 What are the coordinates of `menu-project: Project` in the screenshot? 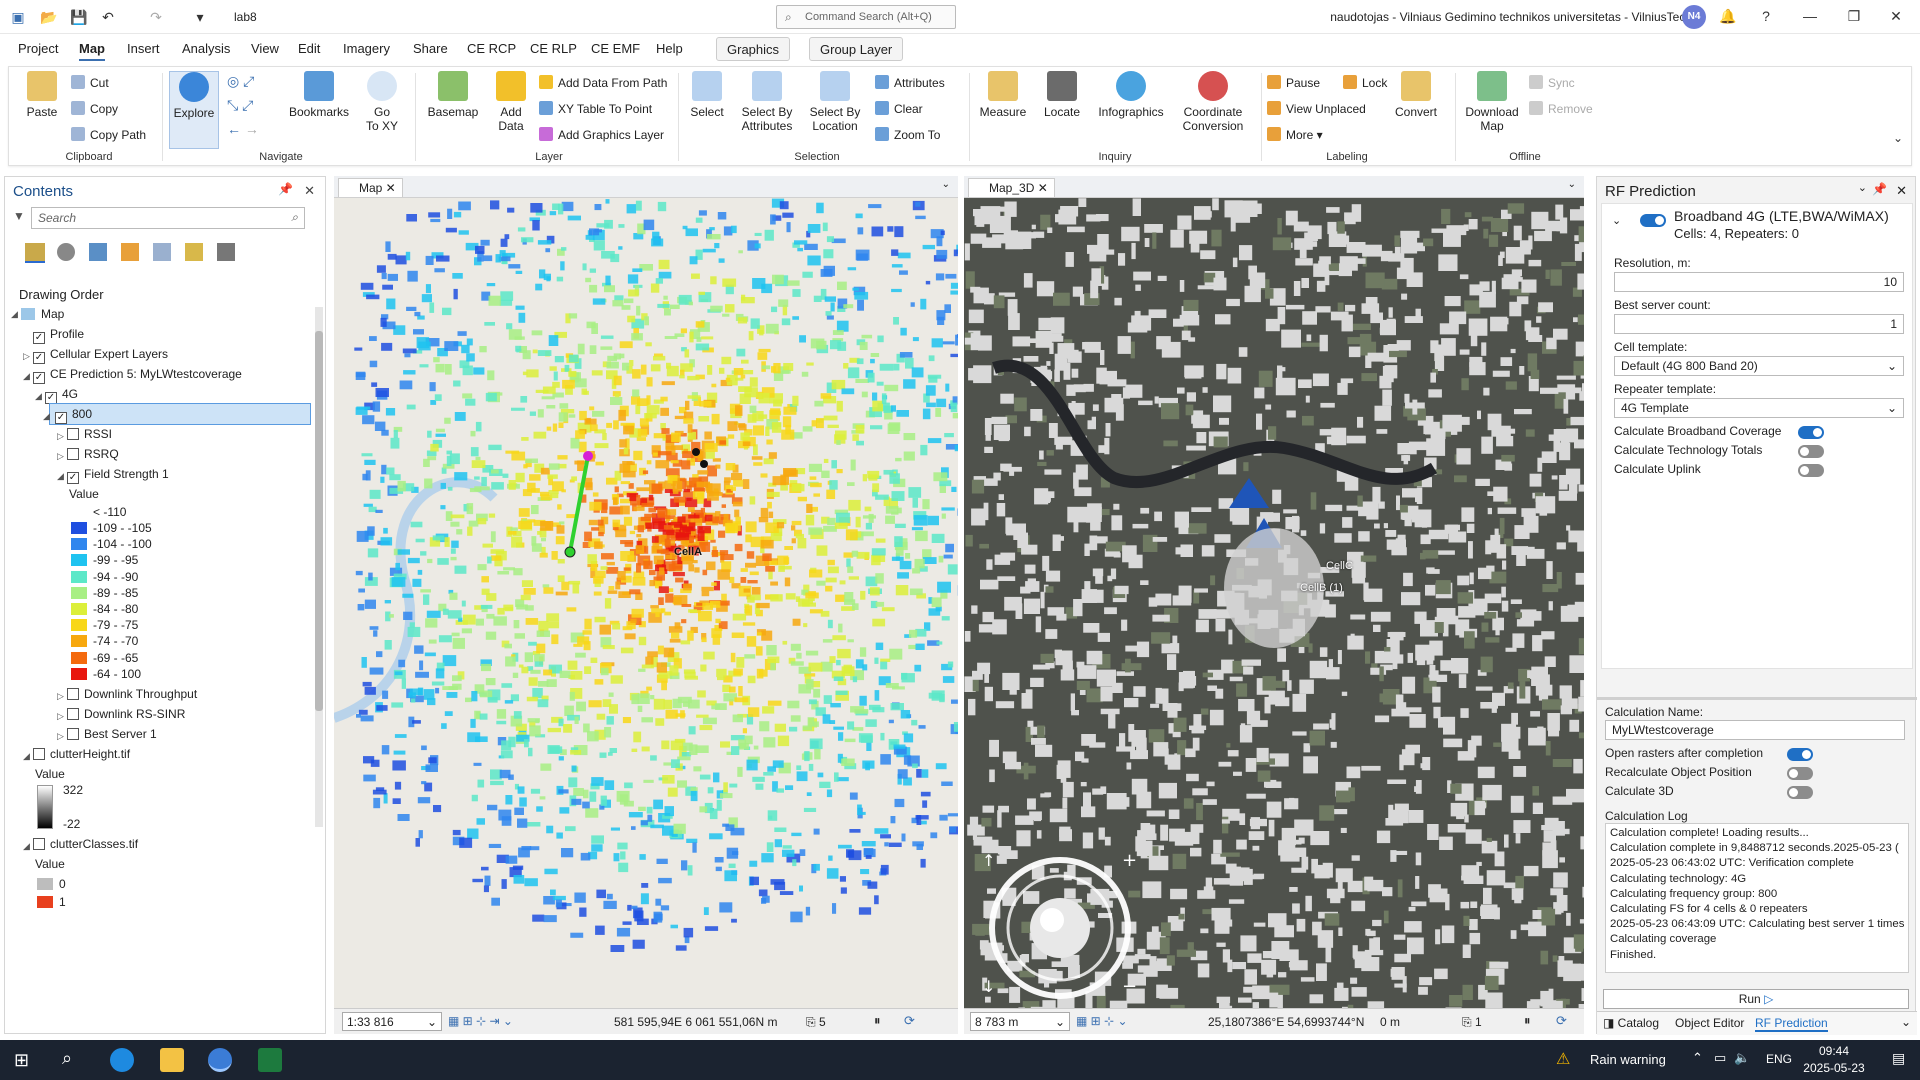 It's located at (38, 48).